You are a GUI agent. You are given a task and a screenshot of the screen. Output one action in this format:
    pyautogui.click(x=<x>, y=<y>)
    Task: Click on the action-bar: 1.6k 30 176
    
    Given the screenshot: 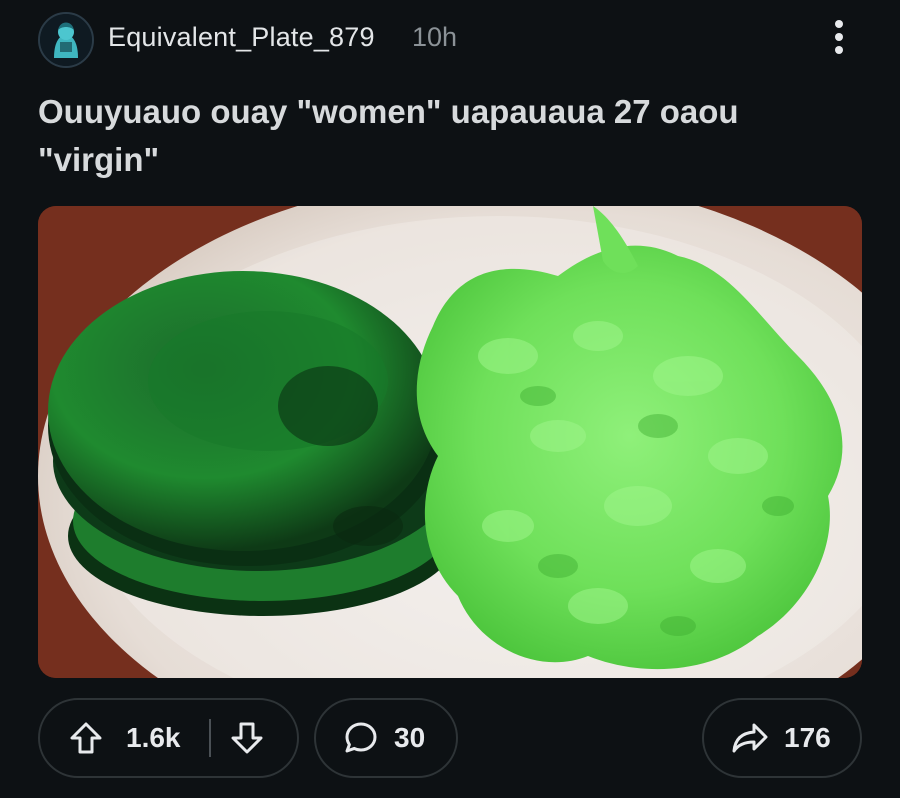 What is the action you would take?
    pyautogui.click(x=450, y=739)
    